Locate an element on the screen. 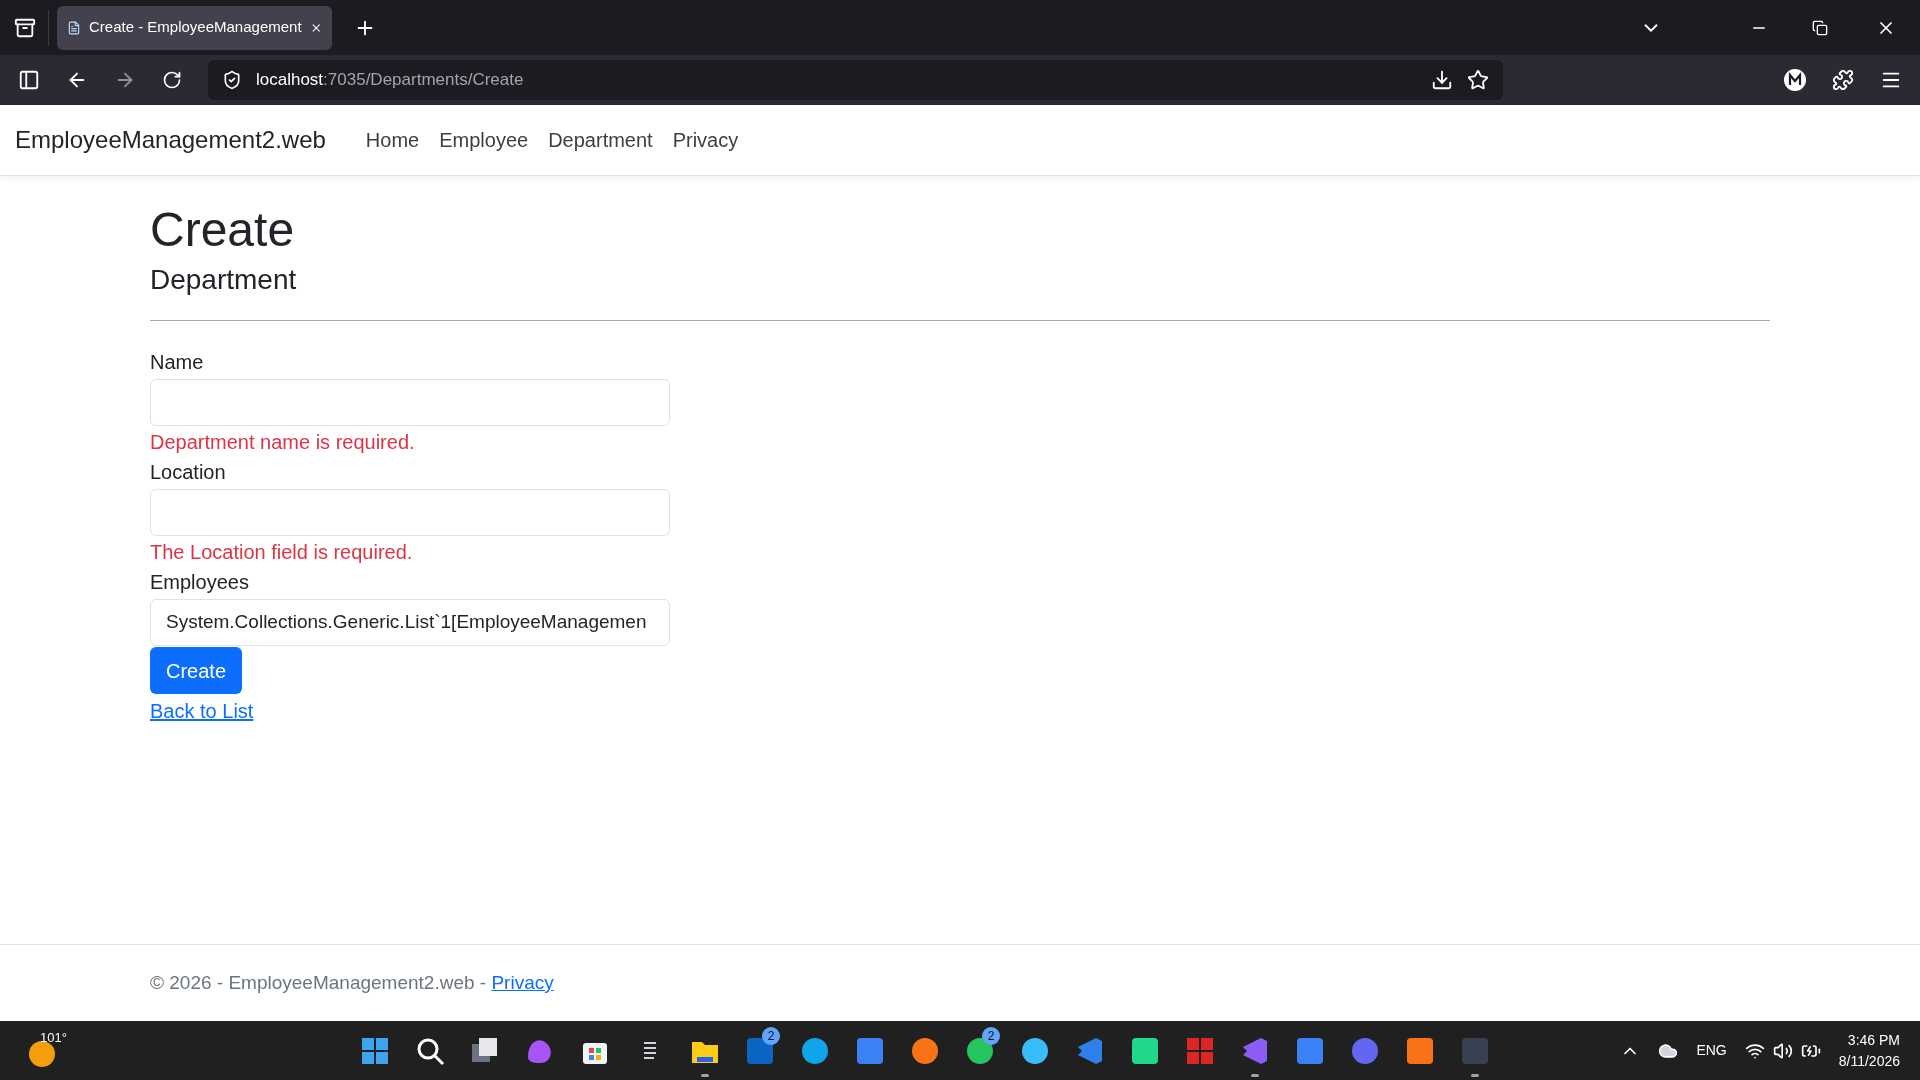 Image resolution: width=1920 pixels, height=1080 pixels. download-icon is located at coordinates (1442, 80).